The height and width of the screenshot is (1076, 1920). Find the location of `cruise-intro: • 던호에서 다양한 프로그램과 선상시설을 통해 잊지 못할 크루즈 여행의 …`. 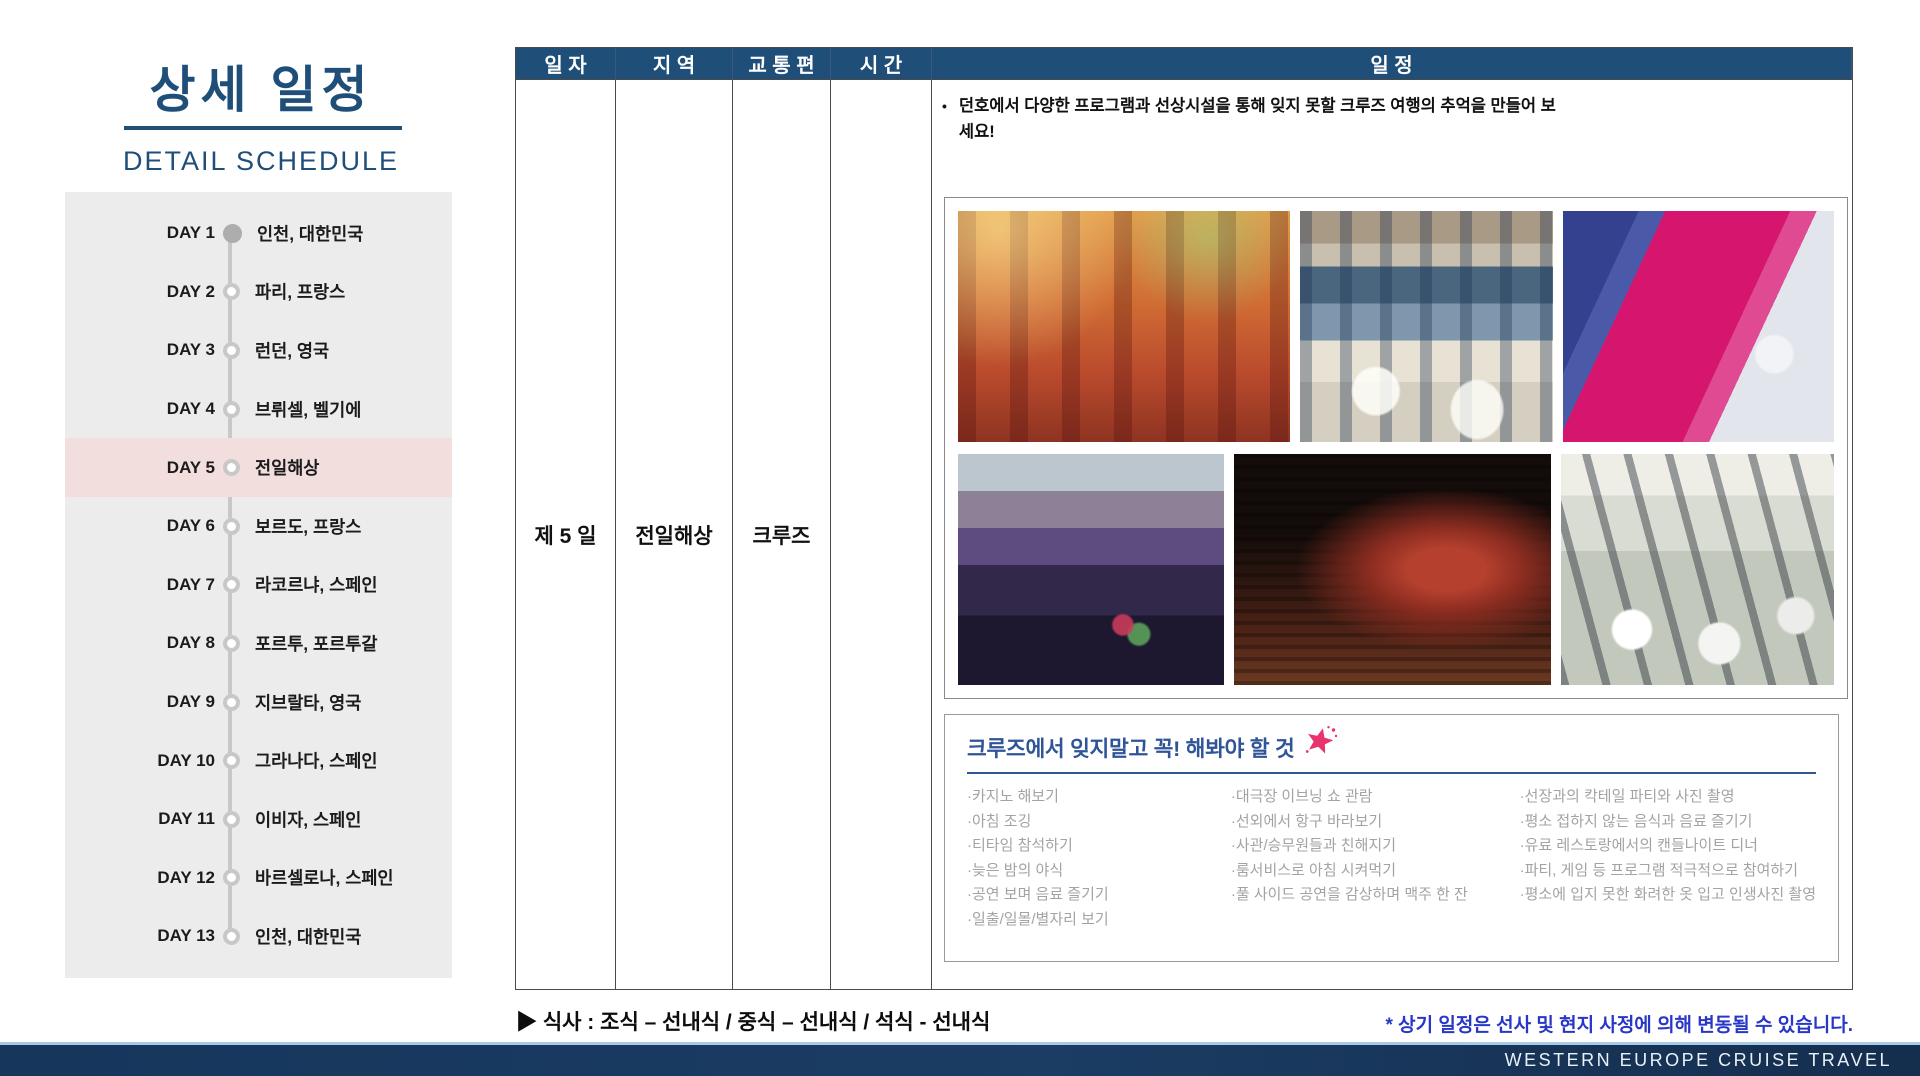

cruise-intro: • 던호에서 다양한 프로그램과 선상시설을 통해 잊지 못할 크루즈 여행의 … is located at coordinates (1250, 119).